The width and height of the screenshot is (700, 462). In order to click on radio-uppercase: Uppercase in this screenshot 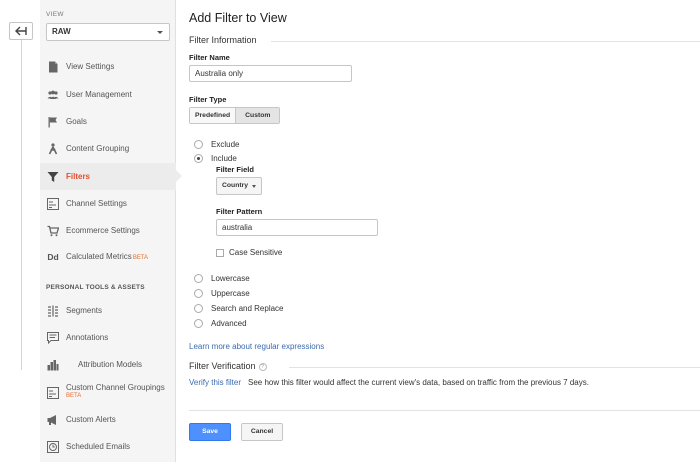, I will do `click(222, 293)`.